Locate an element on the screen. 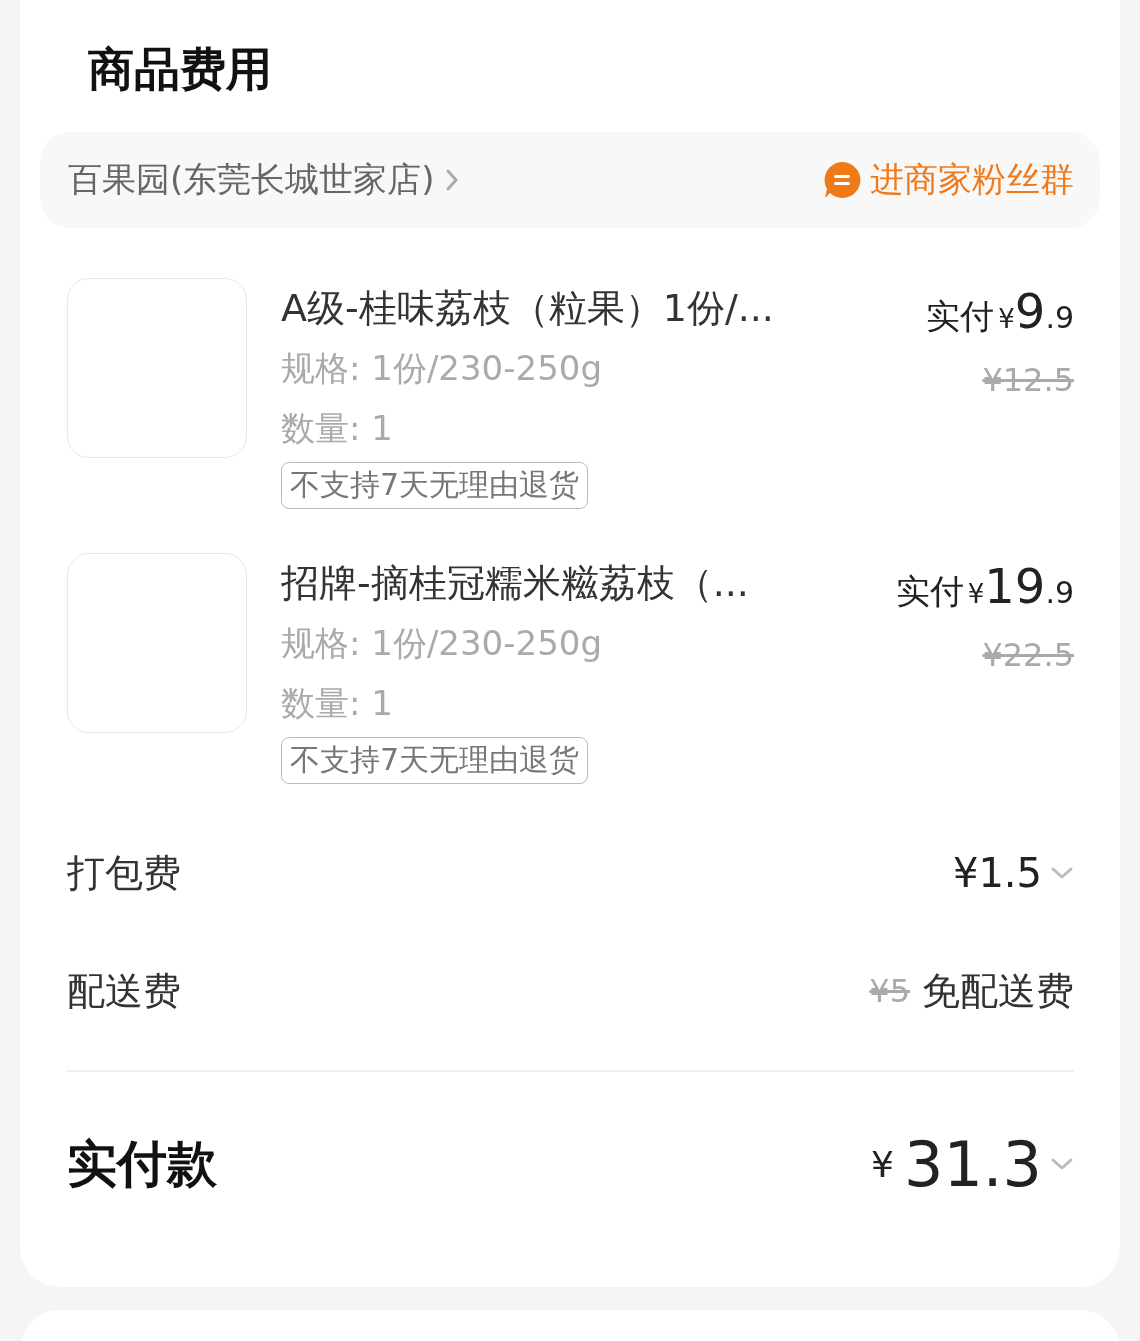  fee-value: 免配送费 is located at coordinates (998, 991).